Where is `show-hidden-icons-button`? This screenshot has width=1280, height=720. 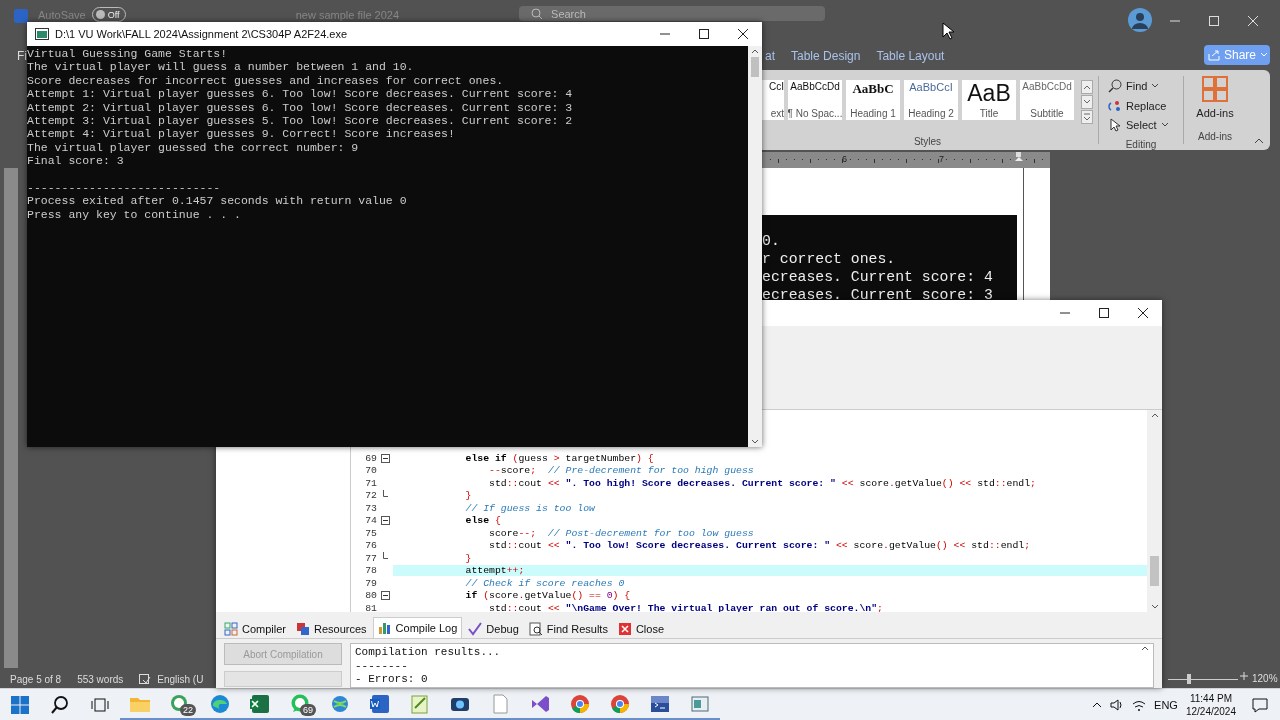
show-hidden-icons-button is located at coordinates (1097, 704).